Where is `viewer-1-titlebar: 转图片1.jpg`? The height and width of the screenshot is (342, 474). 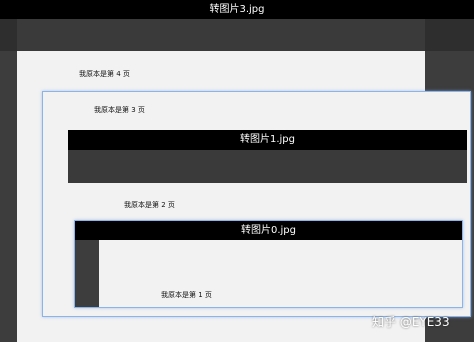
viewer-1-titlebar: 转图片1.jpg is located at coordinates (267, 140).